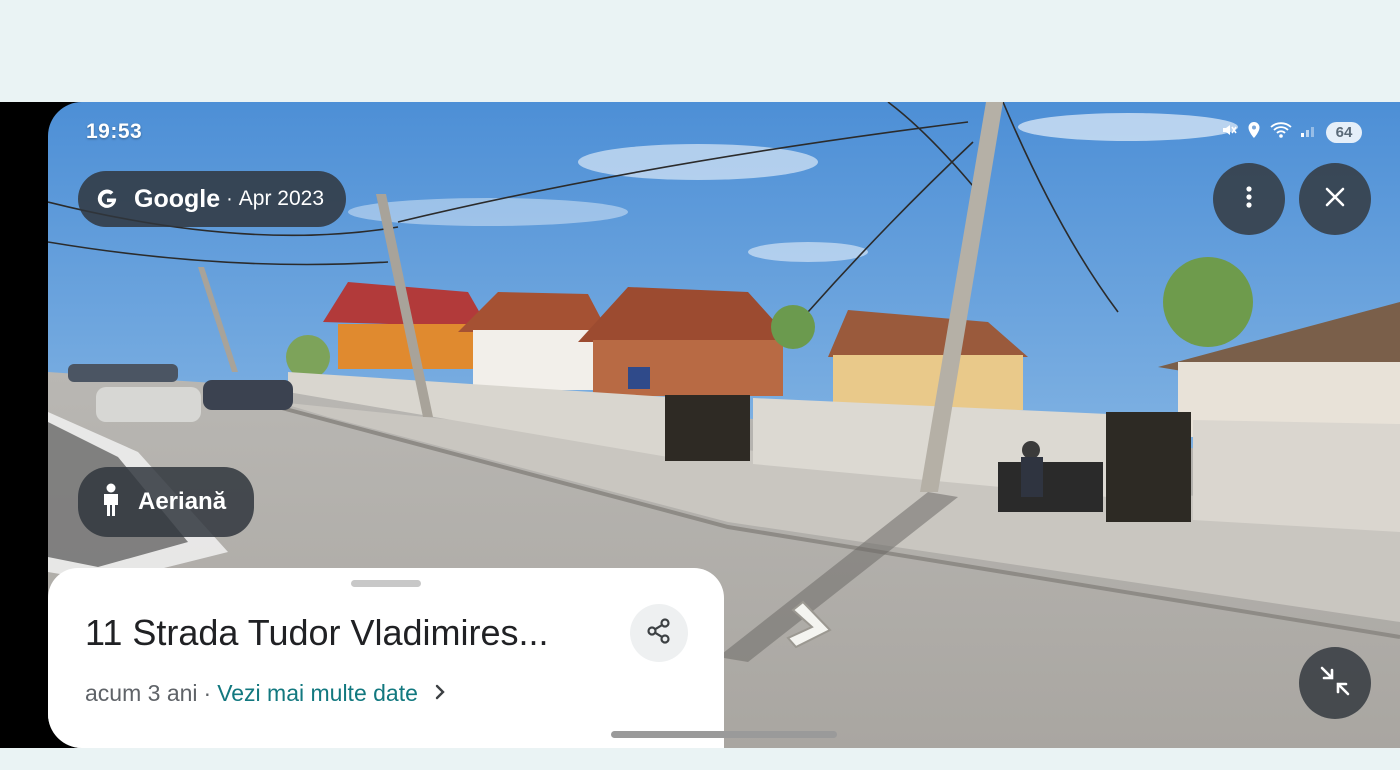 The height and width of the screenshot is (770, 1400). What do you see at coordinates (1254, 132) in the screenshot?
I see `location-icon` at bounding box center [1254, 132].